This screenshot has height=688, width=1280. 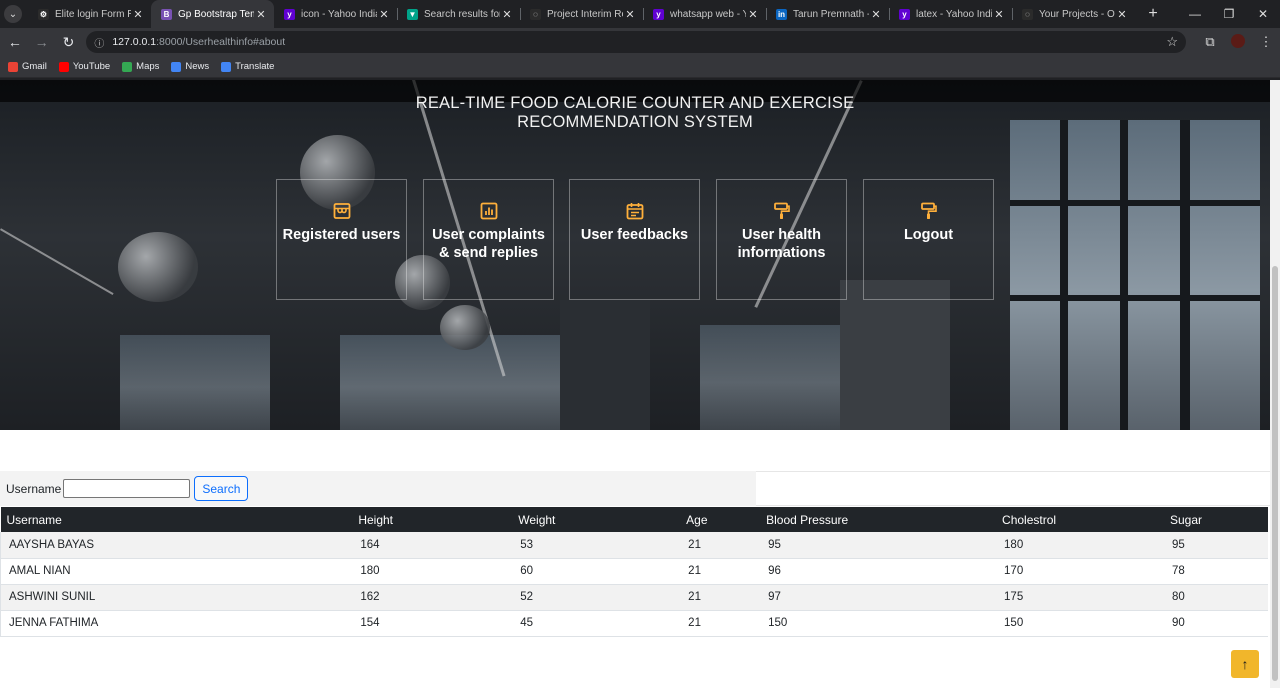 What do you see at coordinates (1080, 571) in the screenshot?
I see `table-cell: 170` at bounding box center [1080, 571].